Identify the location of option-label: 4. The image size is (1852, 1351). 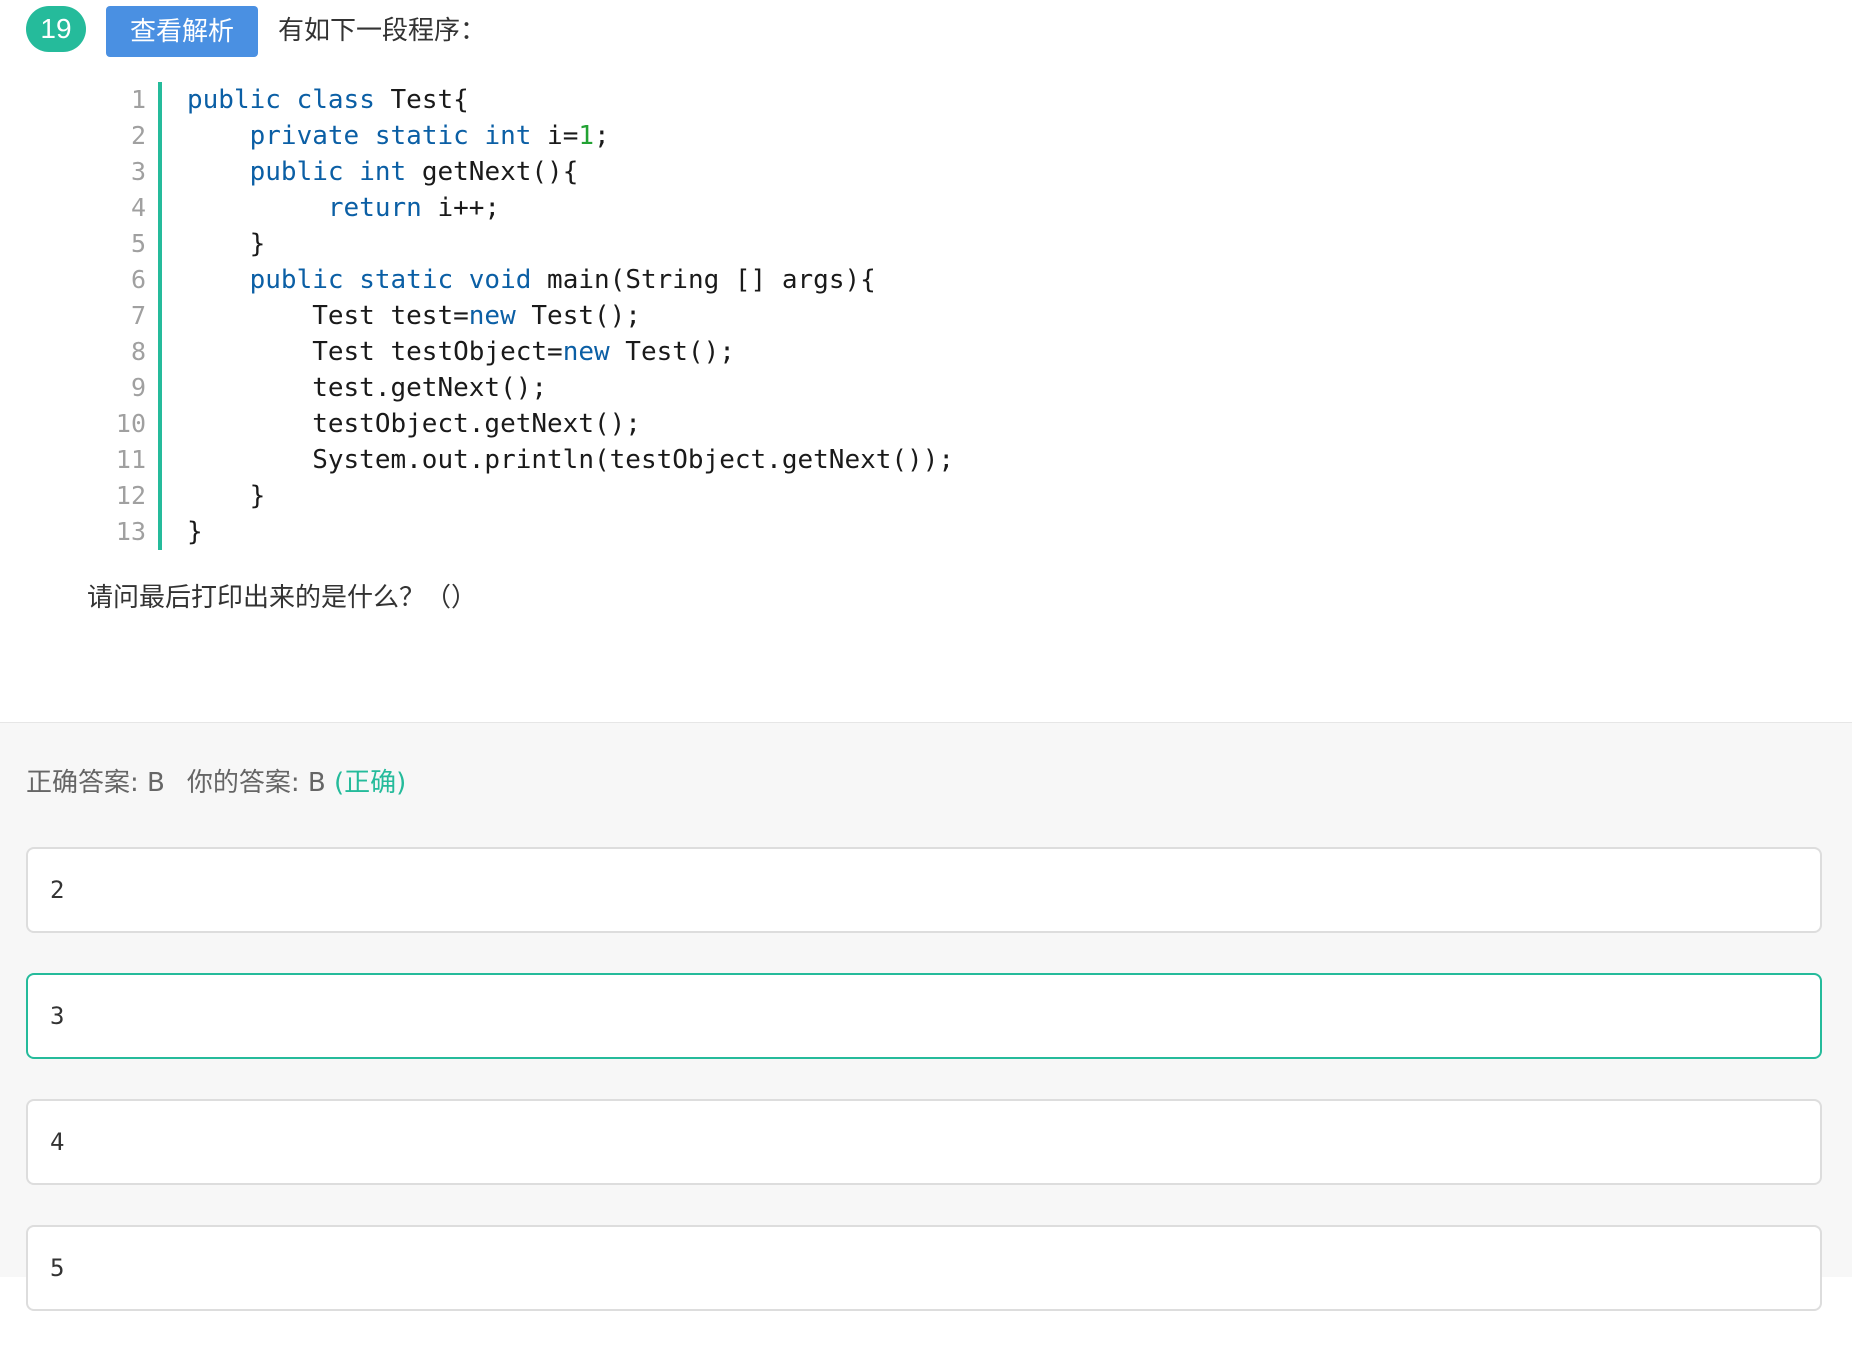
(57, 1142).